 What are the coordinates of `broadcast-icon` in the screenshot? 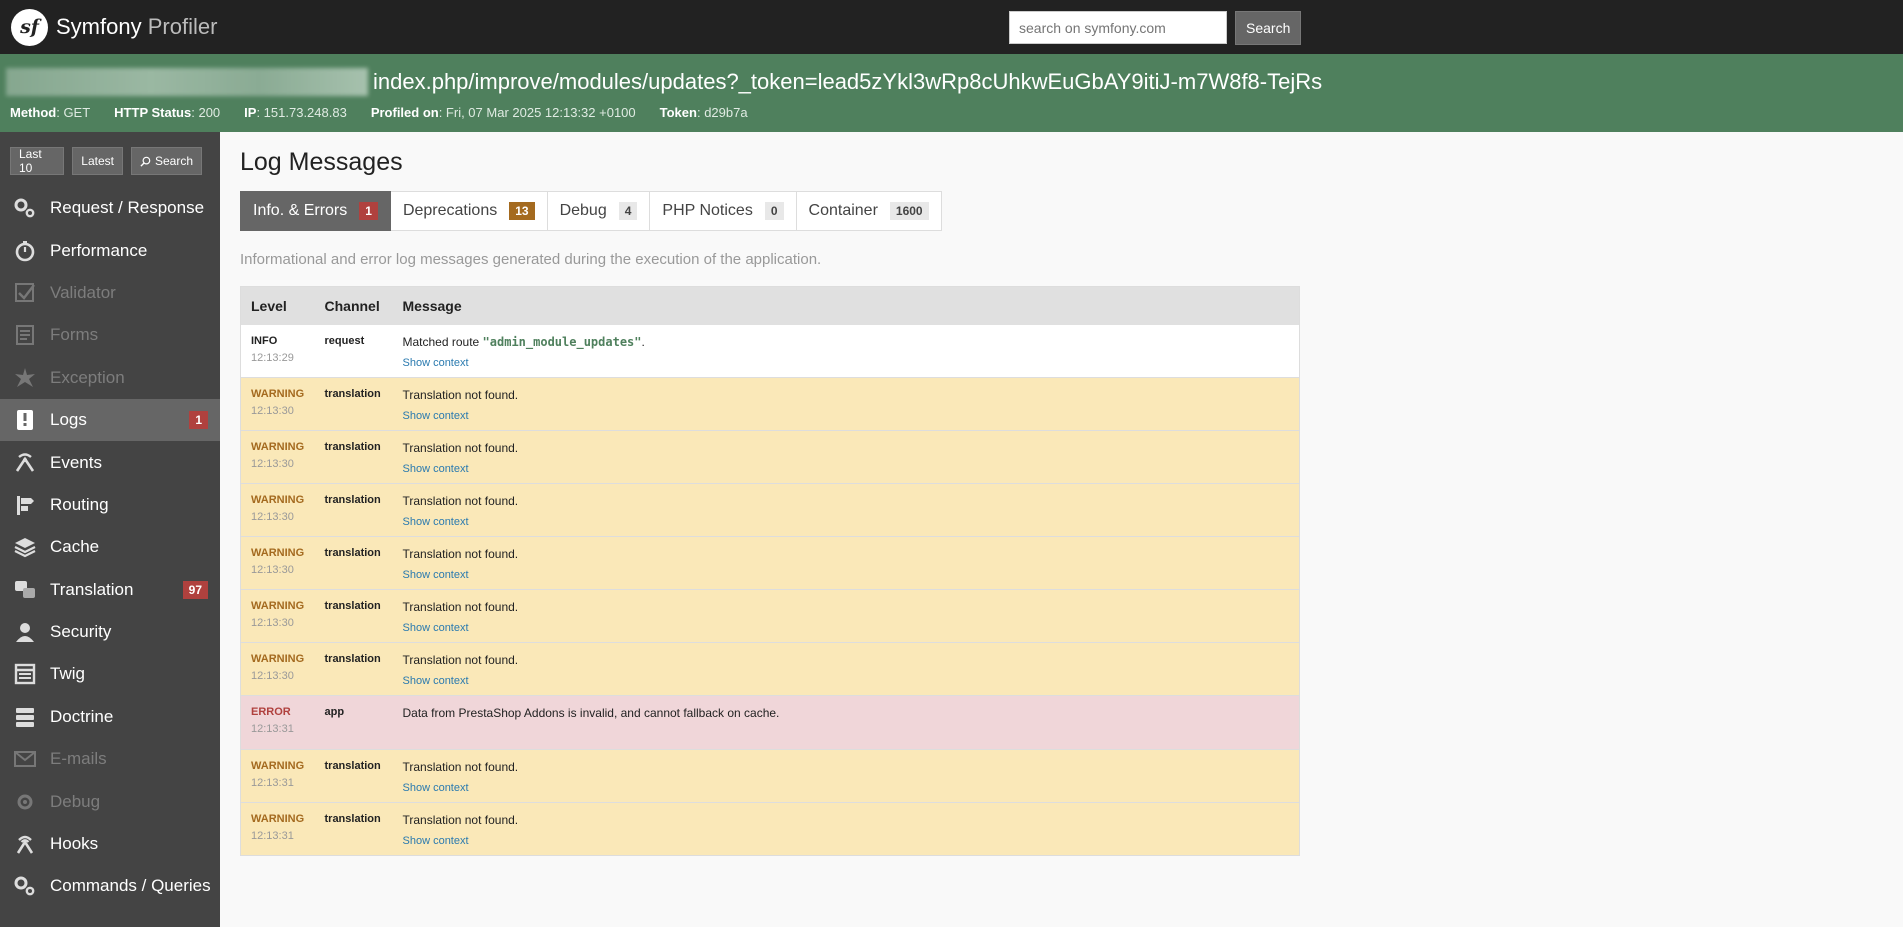 It's located at (25, 463).